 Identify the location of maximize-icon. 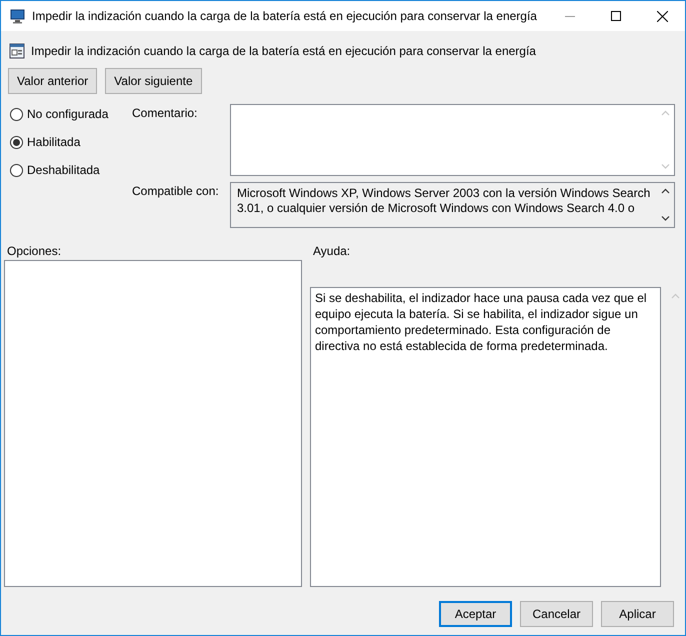
(616, 16).